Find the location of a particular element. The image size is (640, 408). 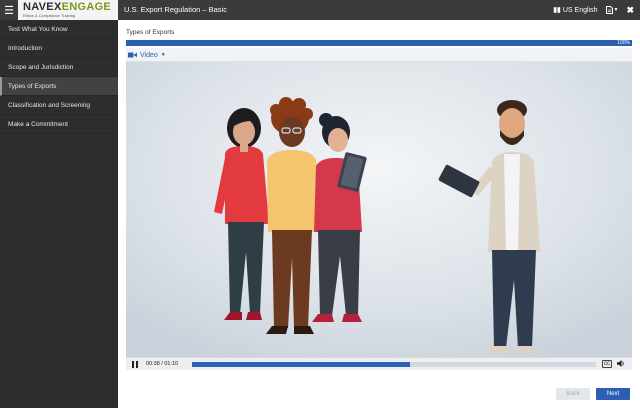

volume-icon is located at coordinates (621, 364).